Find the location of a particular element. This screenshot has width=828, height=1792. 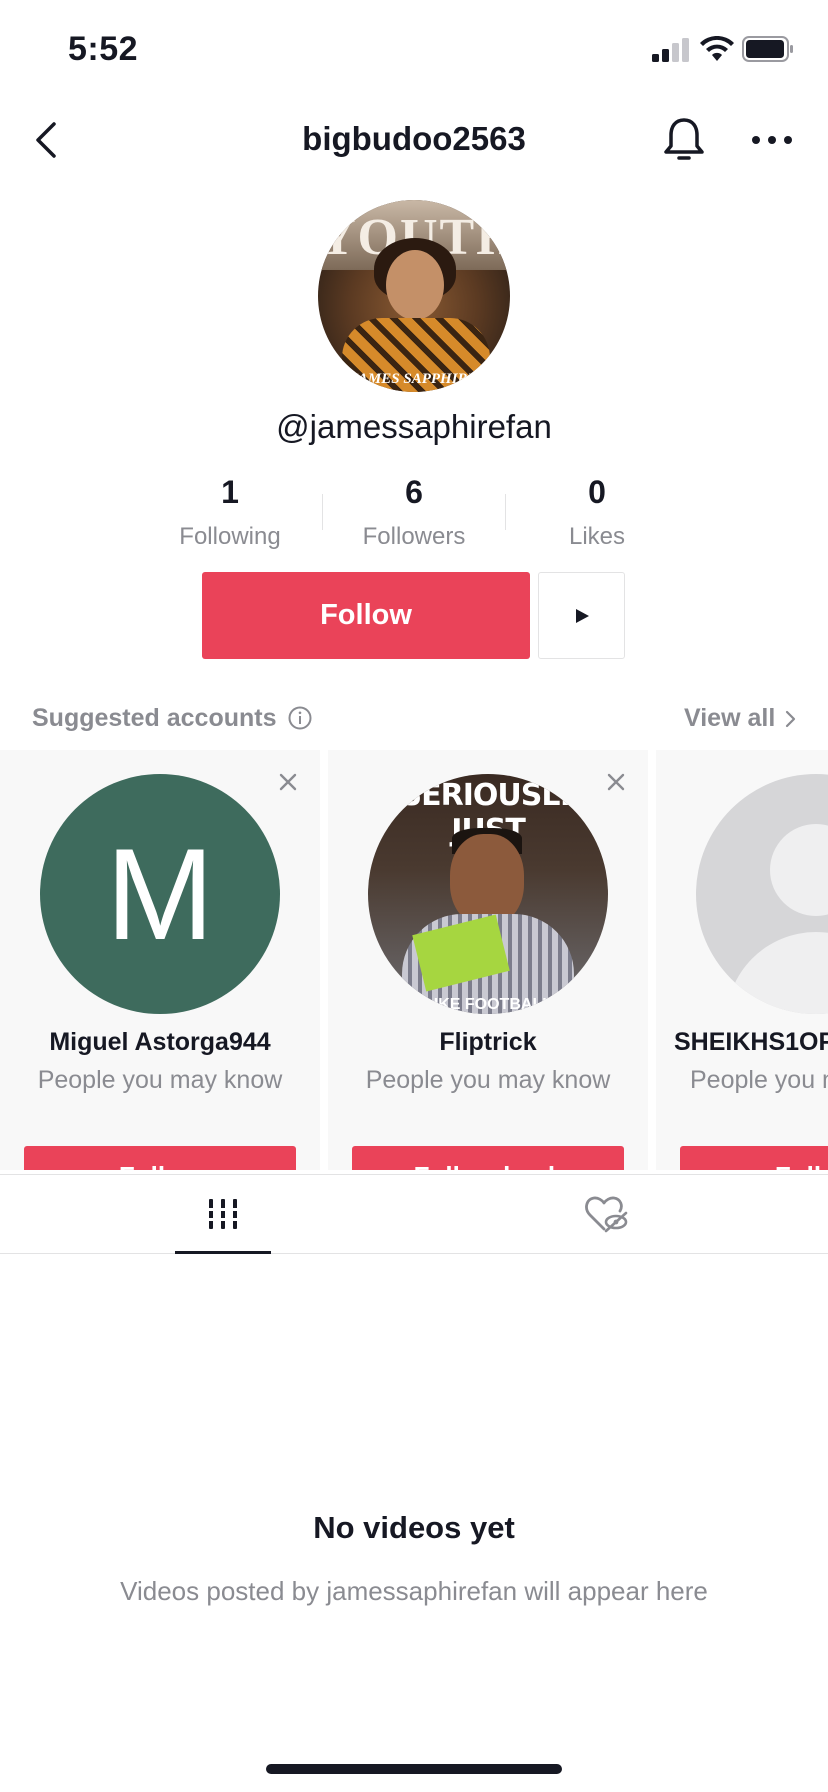

profile-stats: 1 Following 6 Followers 0 Likes is located at coordinates (414, 514).